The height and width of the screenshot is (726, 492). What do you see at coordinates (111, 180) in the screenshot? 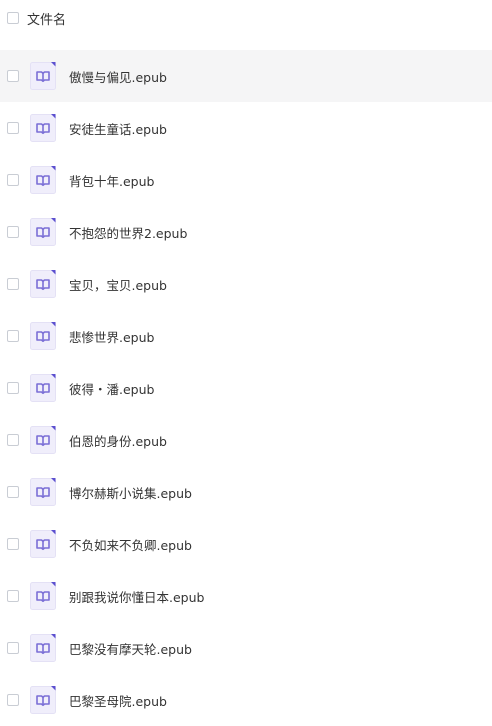
I see `file-name: 背包十年.epub` at bounding box center [111, 180].